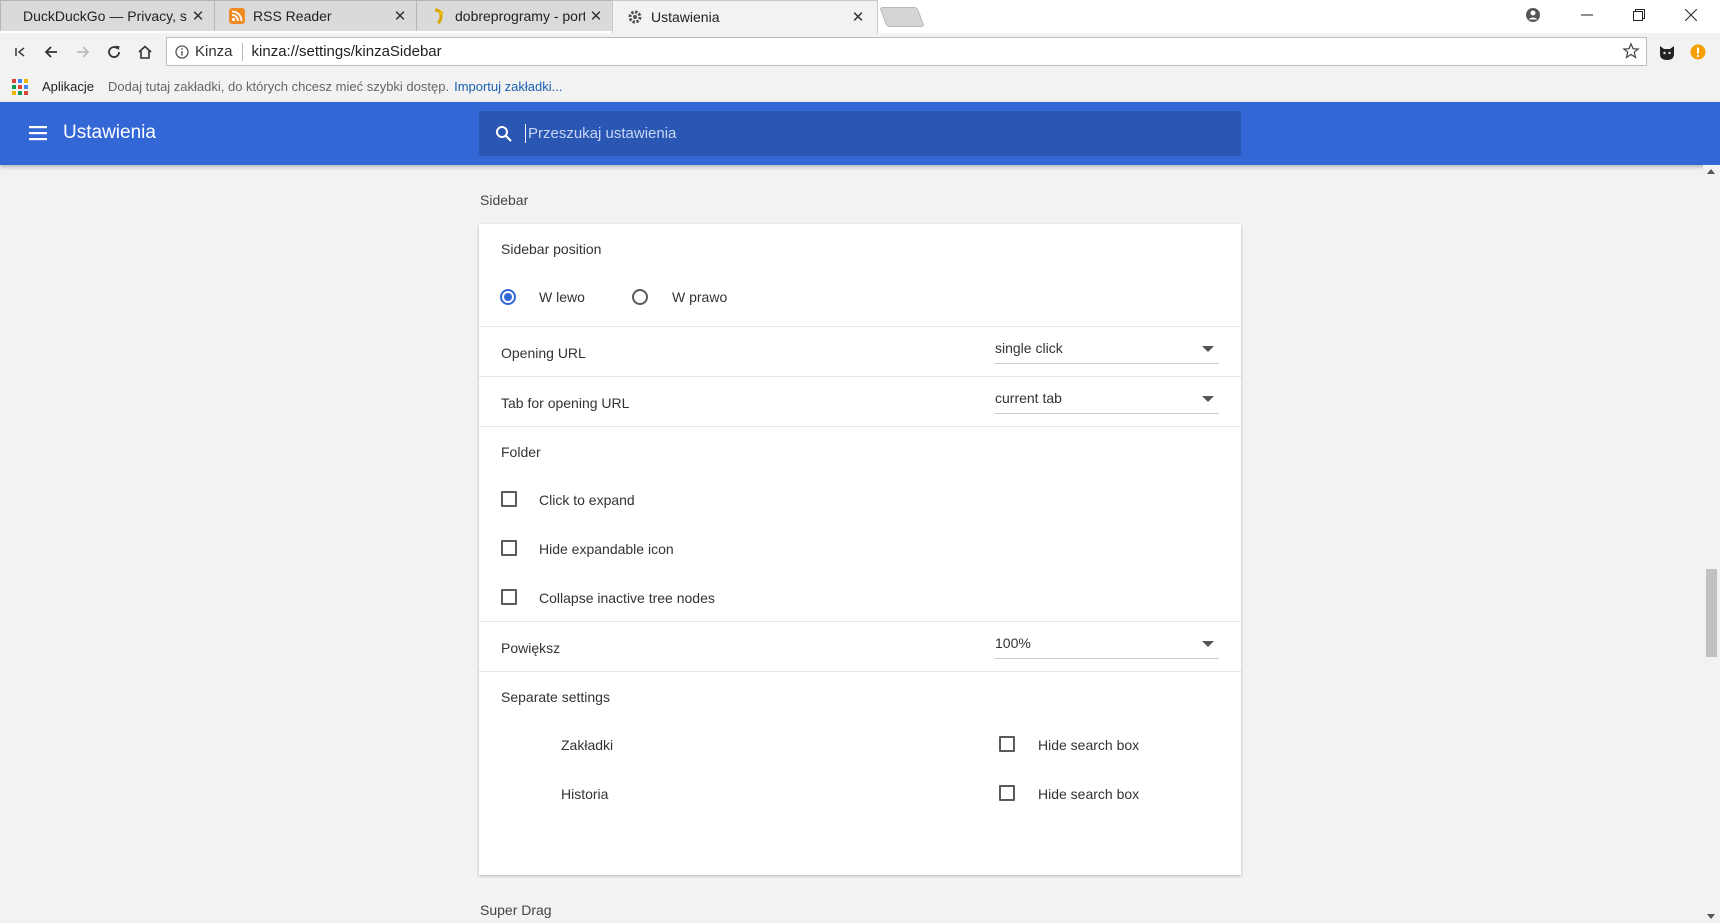 The image size is (1720, 923). What do you see at coordinates (1107, 400) in the screenshot?
I see `tab-for-opening-select: current tab` at bounding box center [1107, 400].